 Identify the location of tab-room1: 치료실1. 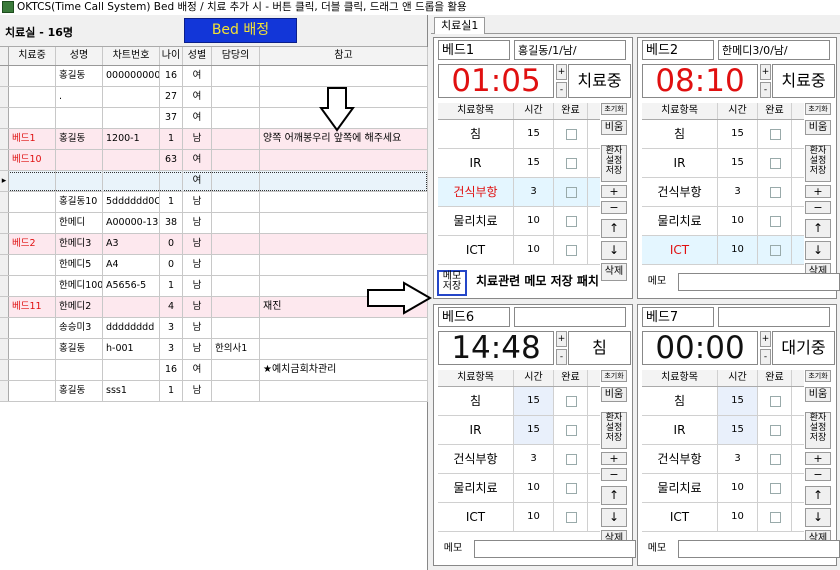
(460, 25).